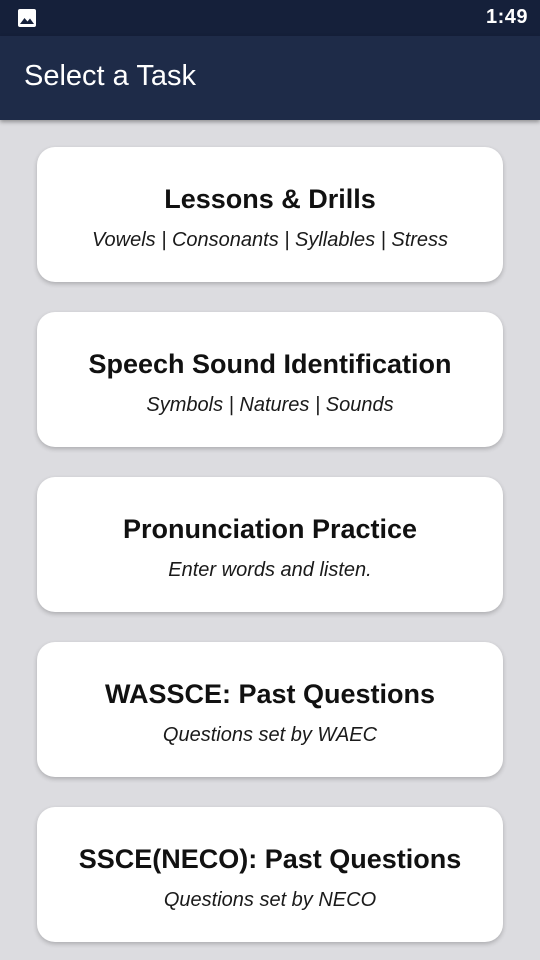 This screenshot has height=960, width=540. I want to click on task-card-subtitle: Questions set by WAEC, so click(270, 735).